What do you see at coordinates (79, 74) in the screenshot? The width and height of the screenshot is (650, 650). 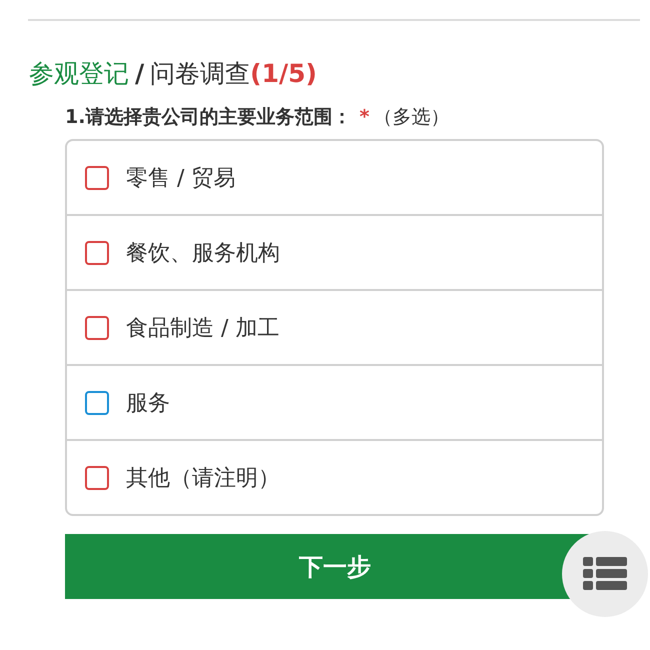 I see `breadcrumb-link: 参观登记` at bounding box center [79, 74].